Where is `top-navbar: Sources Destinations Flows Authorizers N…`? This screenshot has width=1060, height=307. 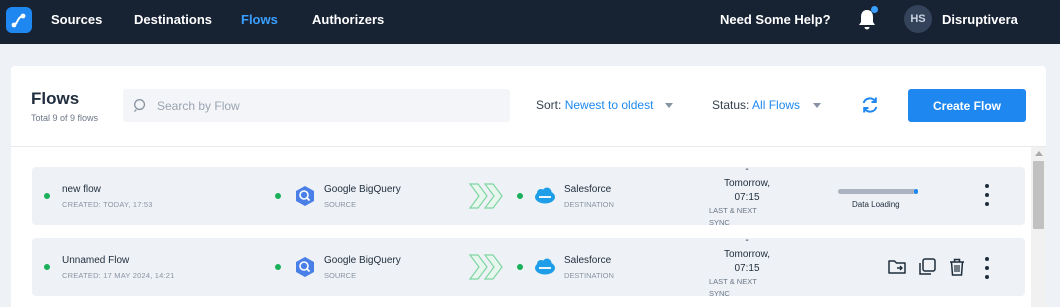
top-navbar: Sources Destinations Flows Authorizers N… is located at coordinates (530, 22).